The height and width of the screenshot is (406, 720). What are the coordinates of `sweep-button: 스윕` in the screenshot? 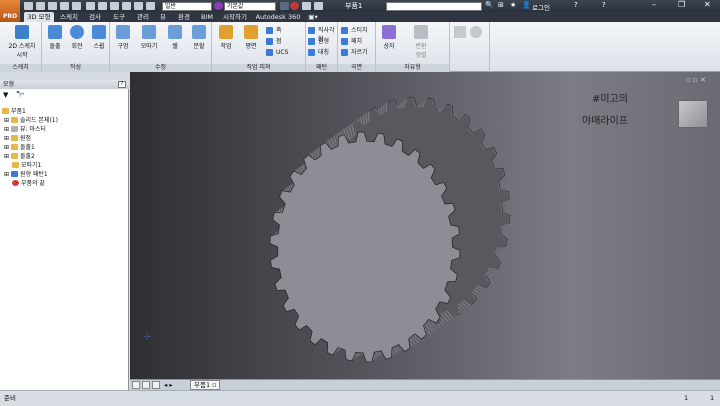 It's located at (99, 37).